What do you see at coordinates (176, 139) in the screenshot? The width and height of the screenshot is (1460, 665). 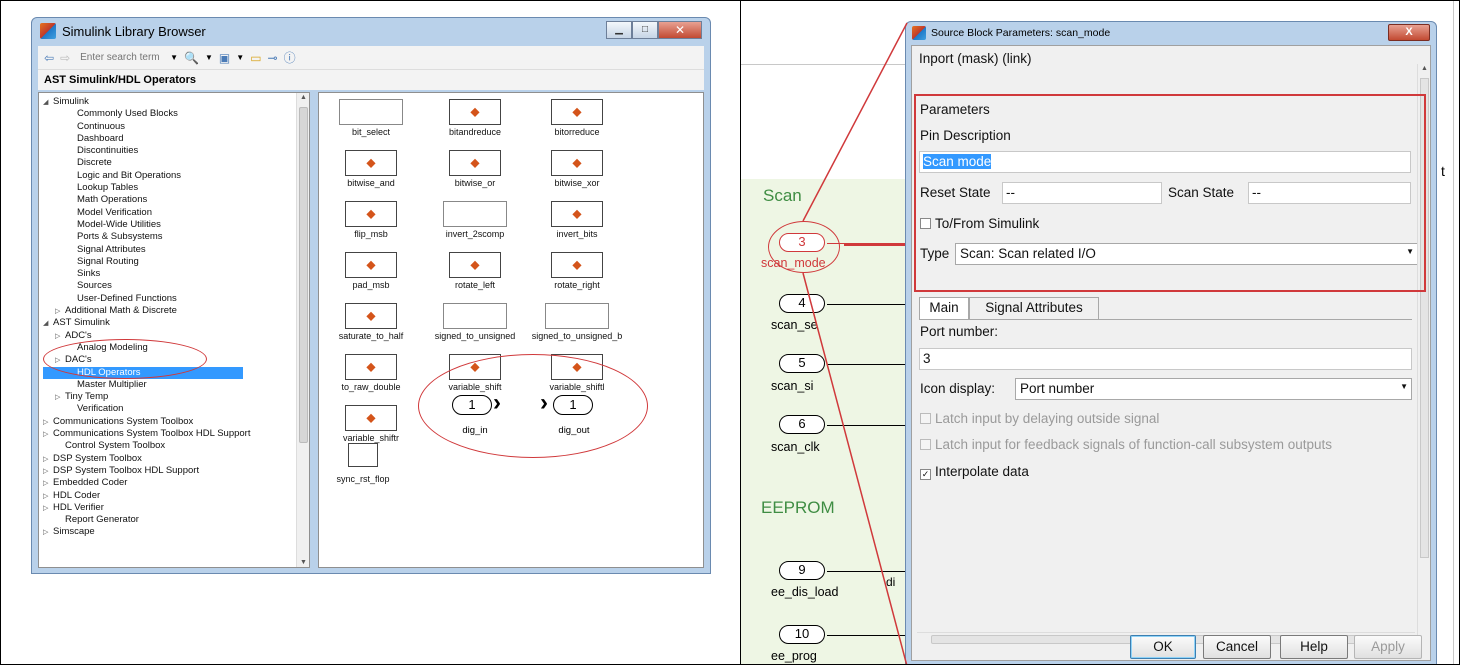 I see `tree-item: Dashboard` at bounding box center [176, 139].